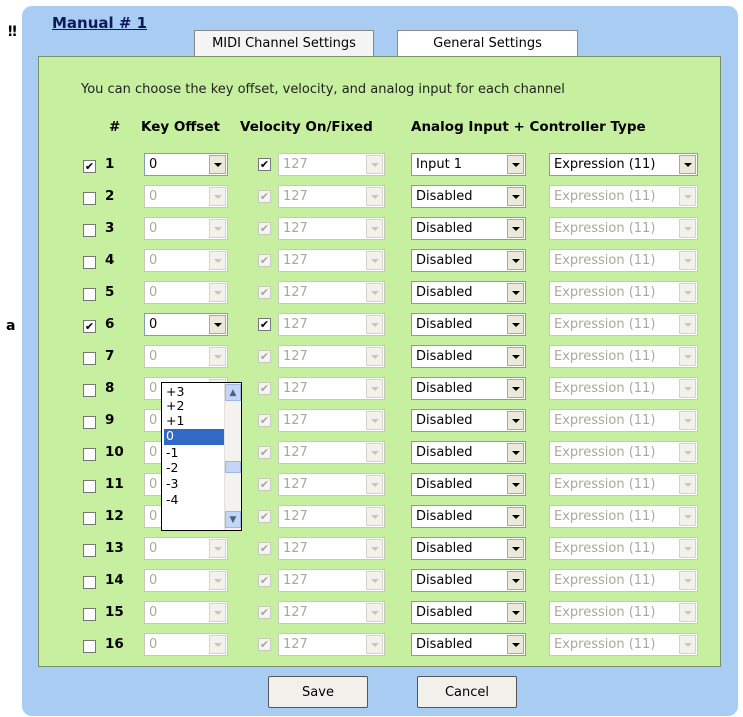 The image size is (743, 717). I want to click on dropdown-option: -4, so click(194, 501).